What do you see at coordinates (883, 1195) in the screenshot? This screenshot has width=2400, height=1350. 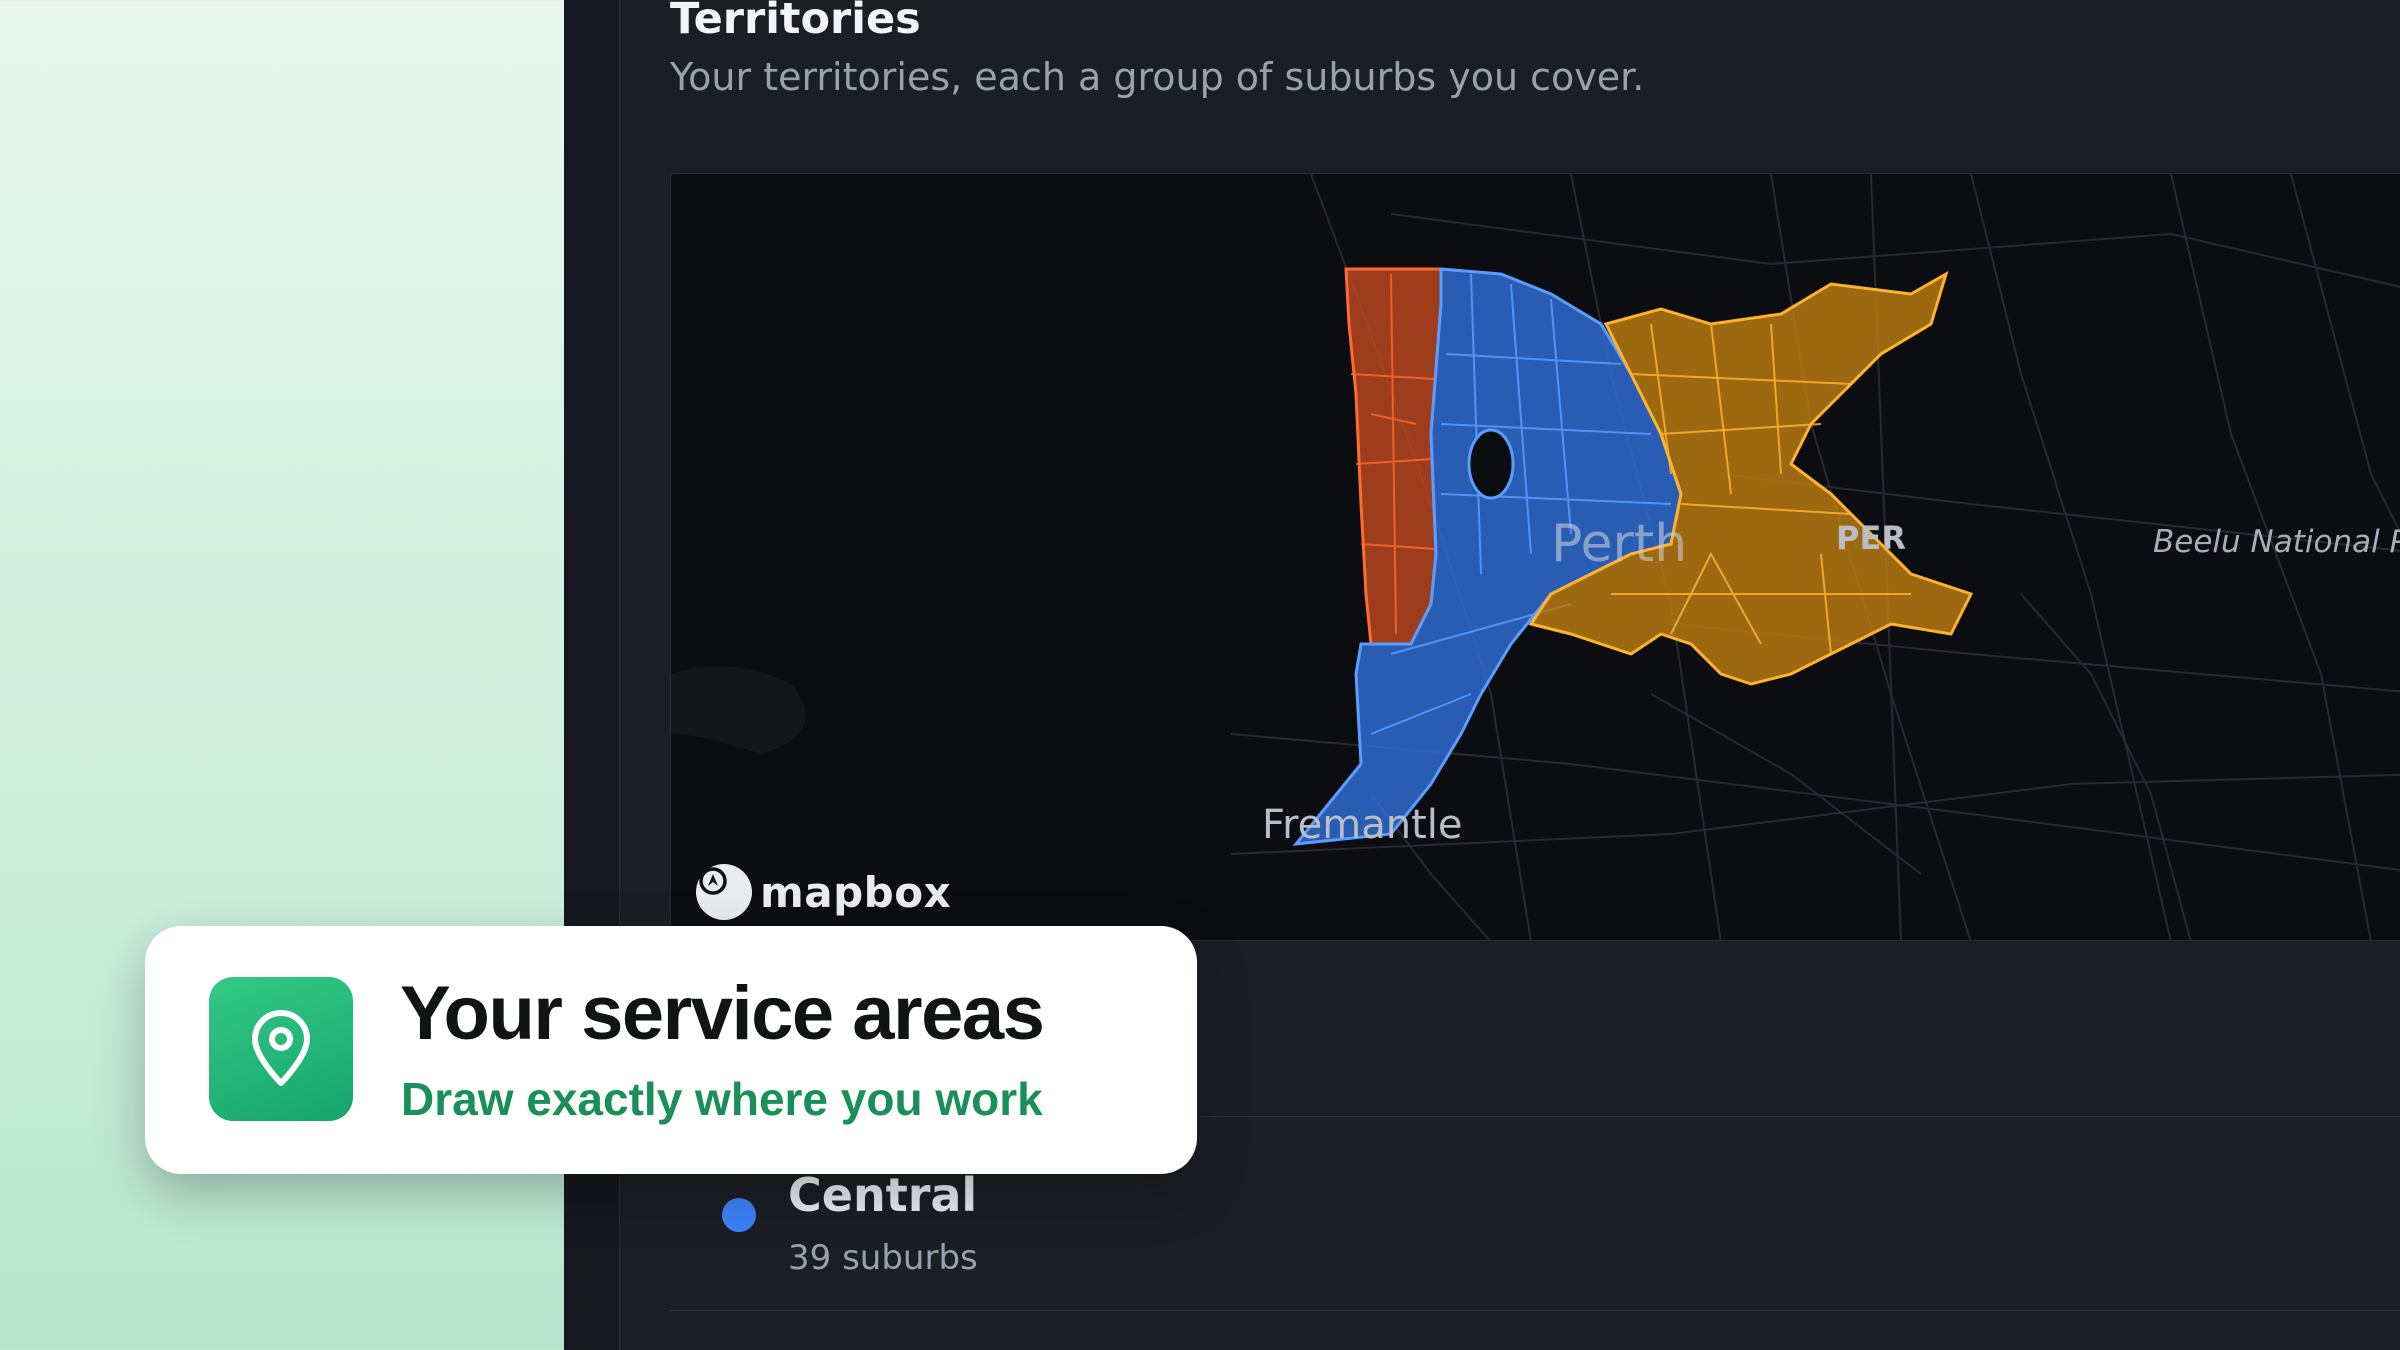 I see `territory-name: Central` at bounding box center [883, 1195].